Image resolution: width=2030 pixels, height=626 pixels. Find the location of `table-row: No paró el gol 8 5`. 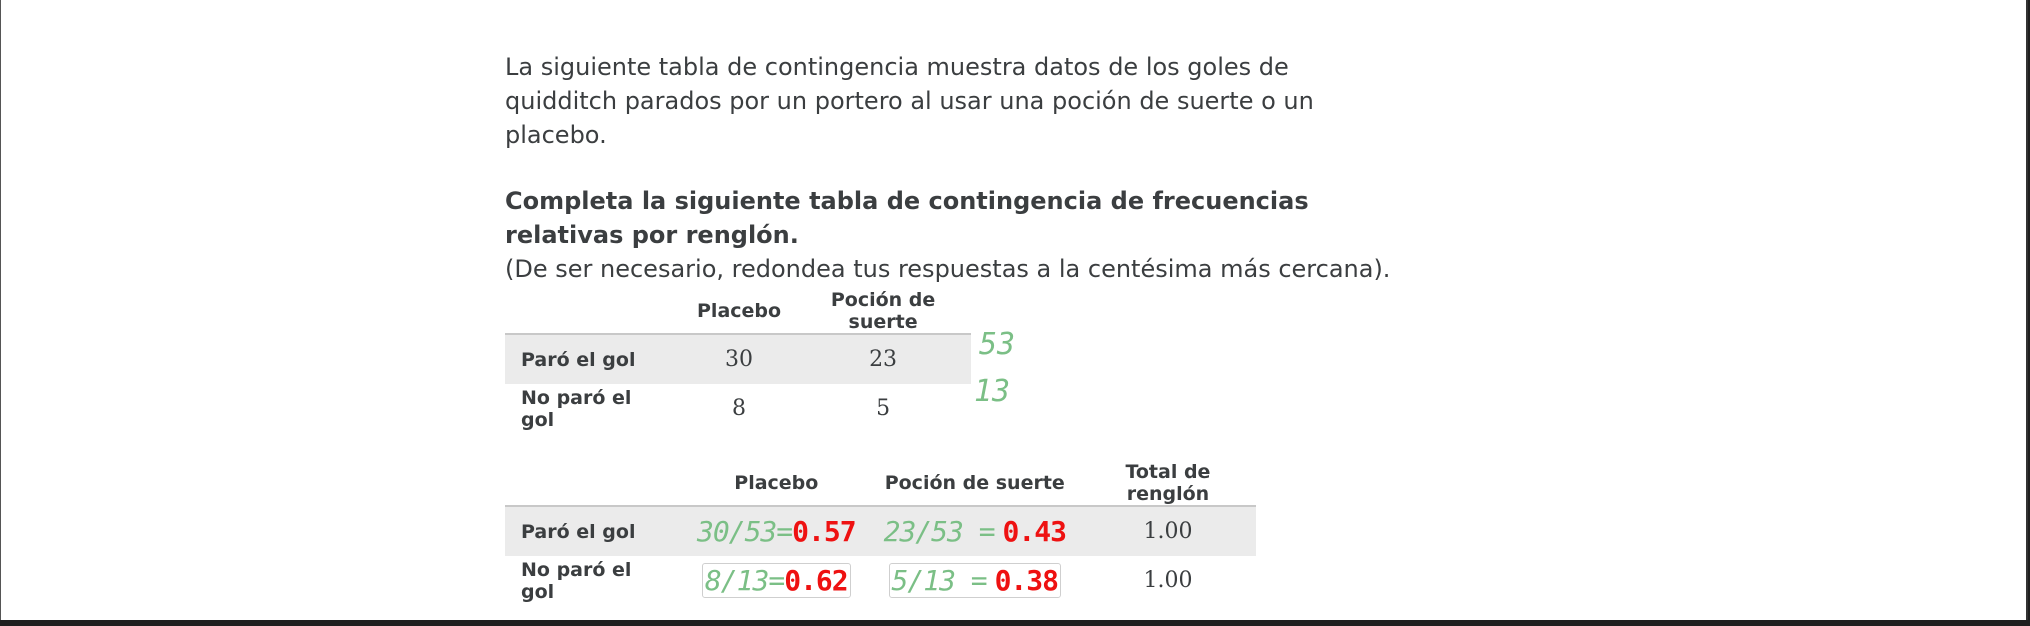

table-row: No paró el gol 8 5 is located at coordinates (738, 408).